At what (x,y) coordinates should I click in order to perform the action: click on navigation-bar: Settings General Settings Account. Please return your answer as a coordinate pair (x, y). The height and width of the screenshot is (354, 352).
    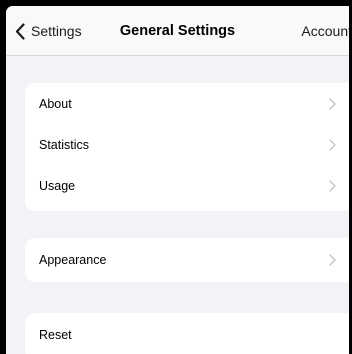
    Looking at the image, I should click on (177, 31).